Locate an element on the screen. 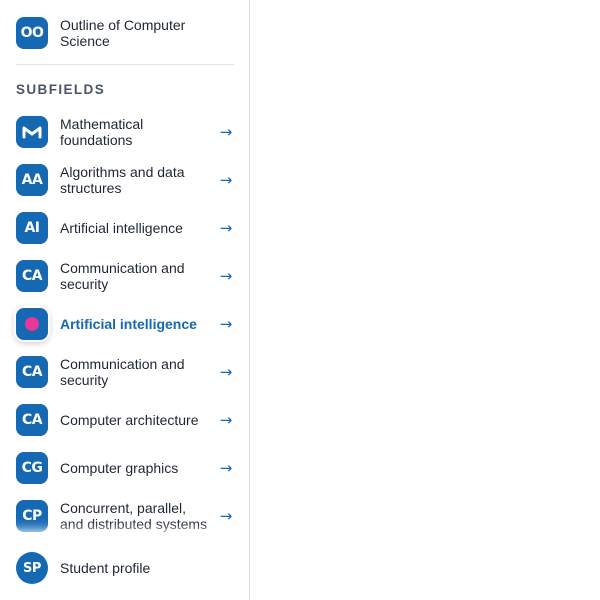 The image size is (600, 600). outline-icon: OO is located at coordinates (32, 33).